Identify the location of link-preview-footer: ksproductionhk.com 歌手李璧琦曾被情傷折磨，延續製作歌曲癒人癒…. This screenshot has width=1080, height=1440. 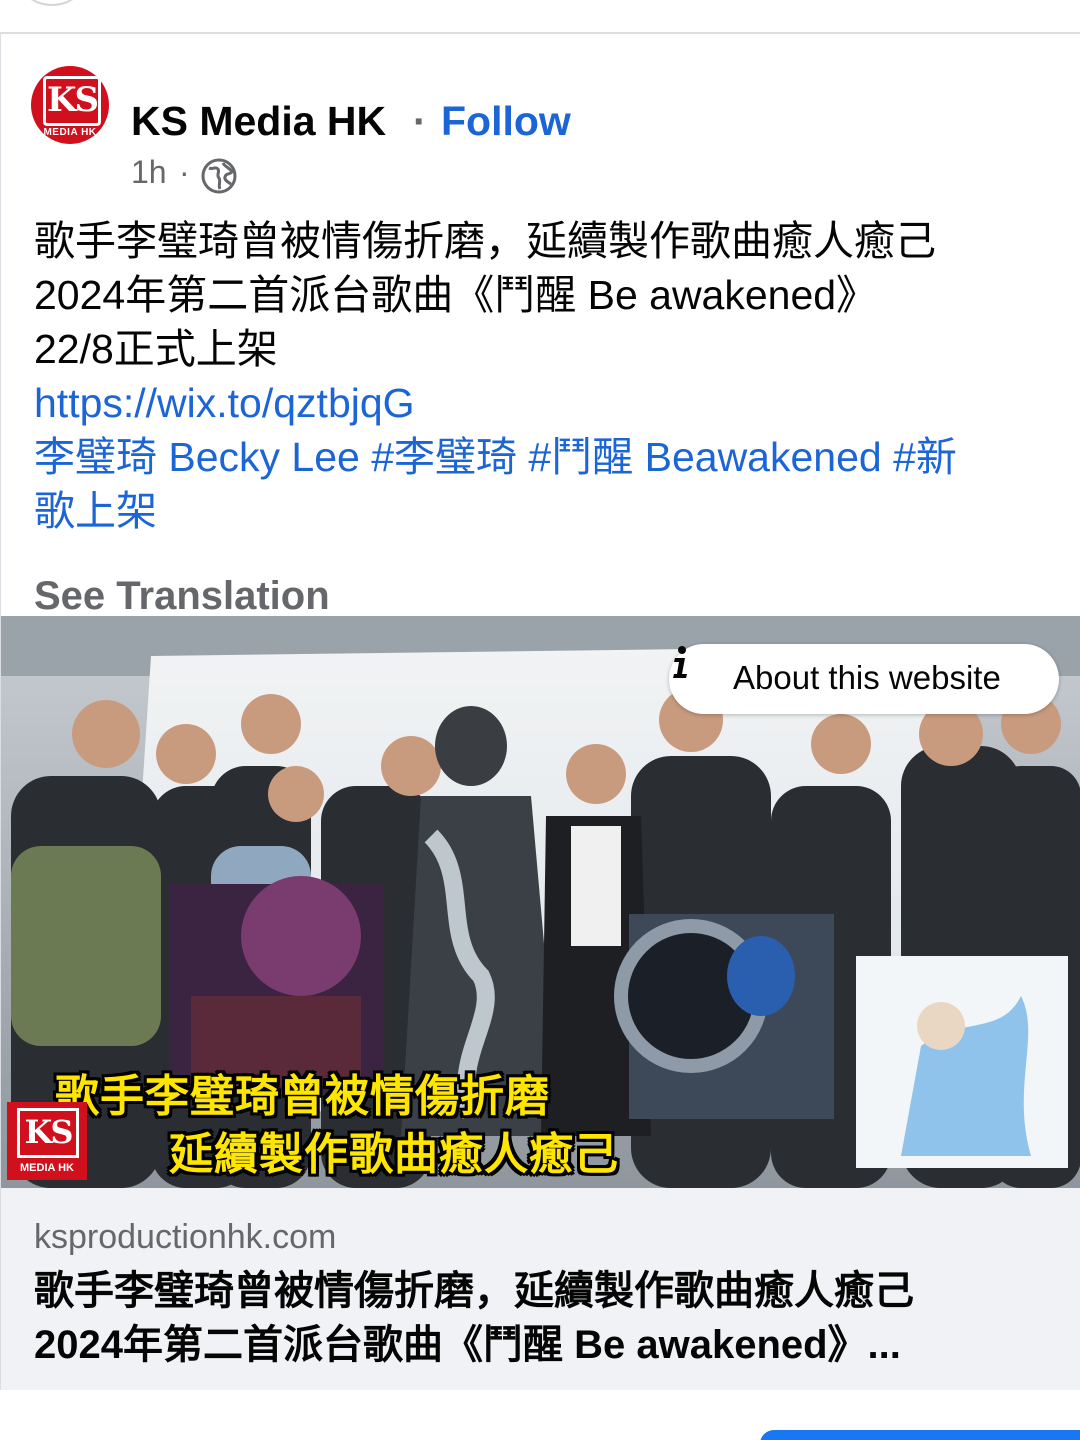
(540, 1289).